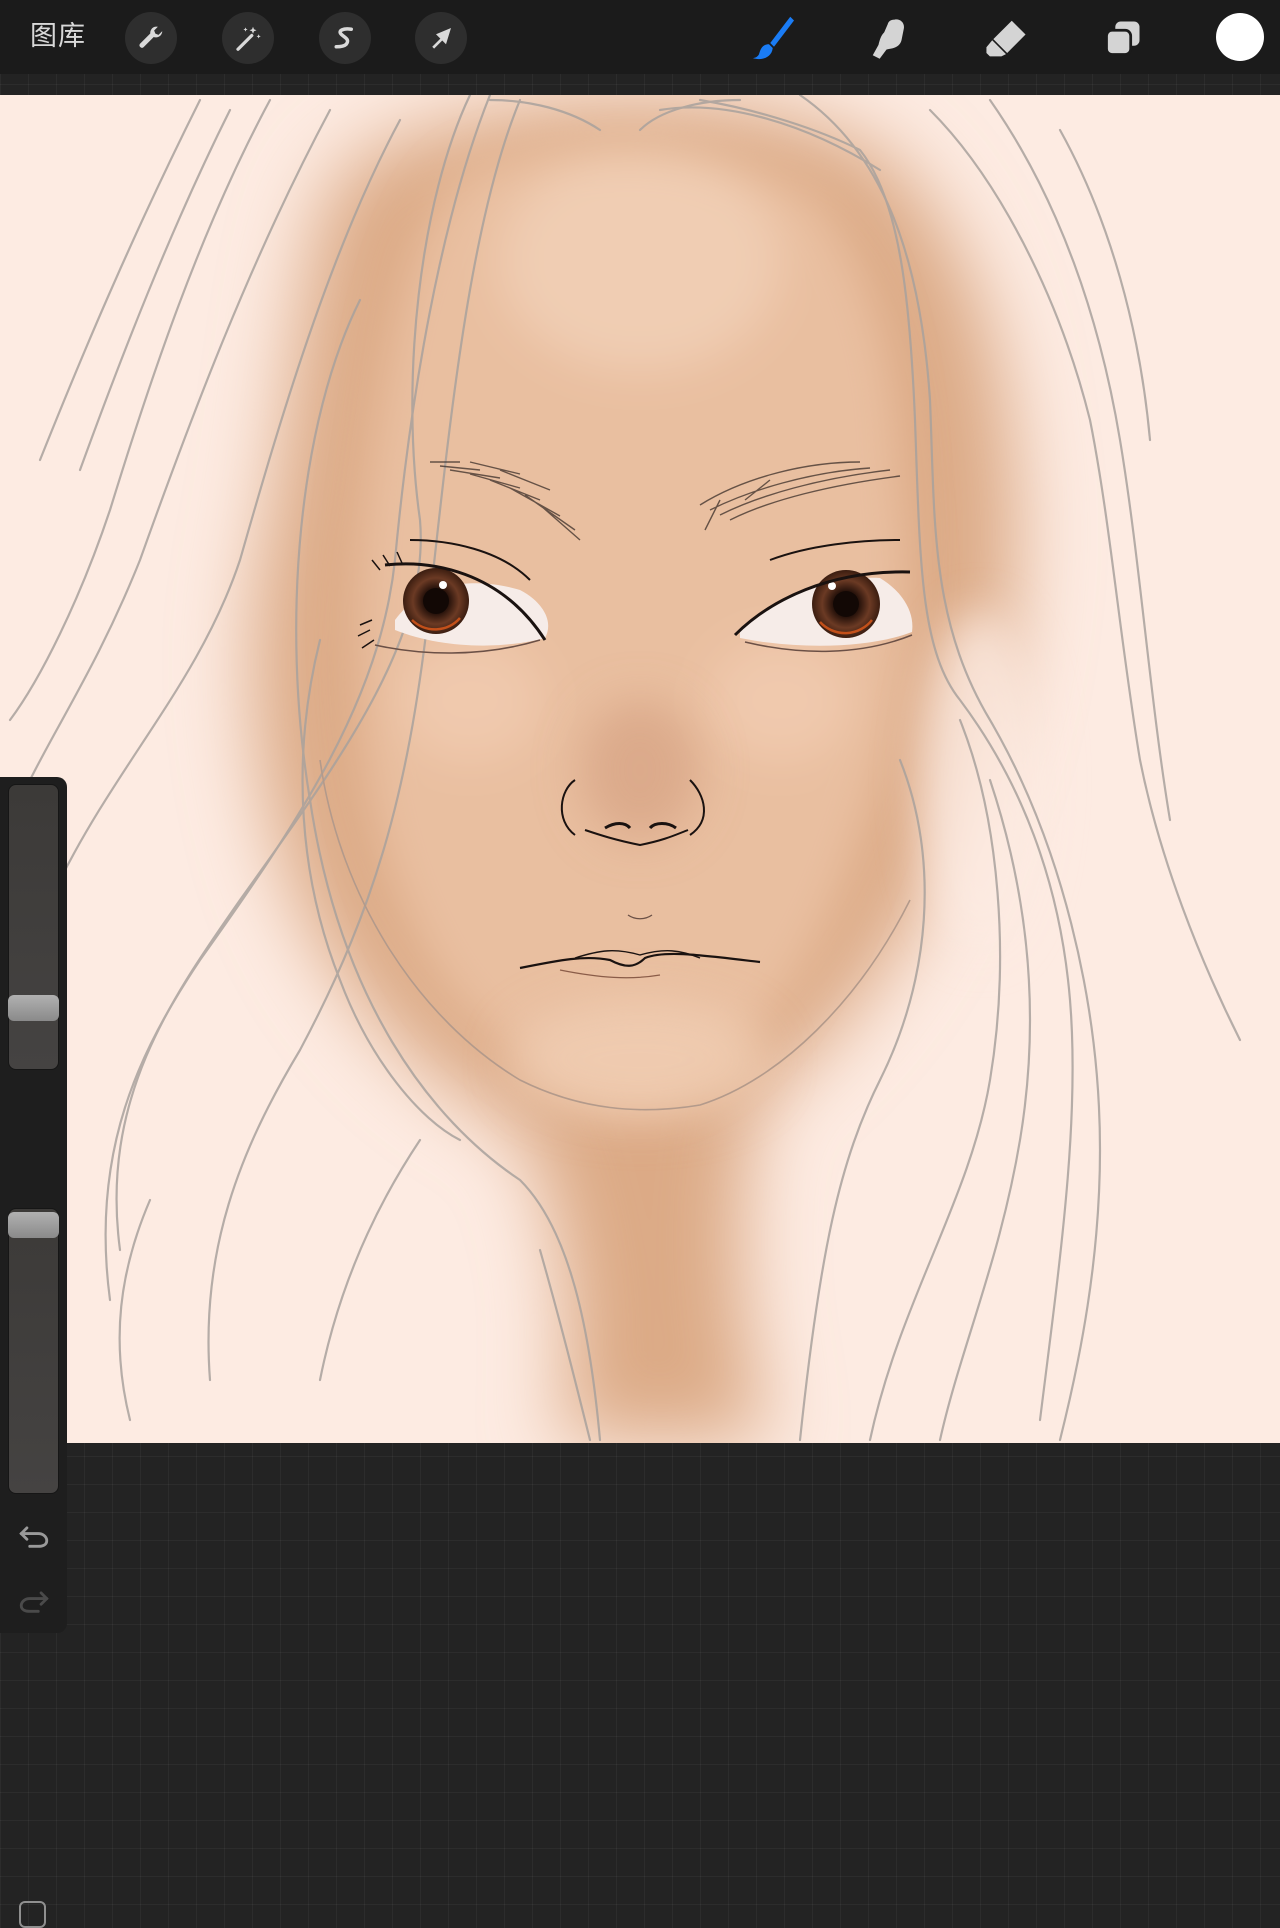  Describe the element at coordinates (58, 37) in the screenshot. I see `gallery-button: 图库` at that location.